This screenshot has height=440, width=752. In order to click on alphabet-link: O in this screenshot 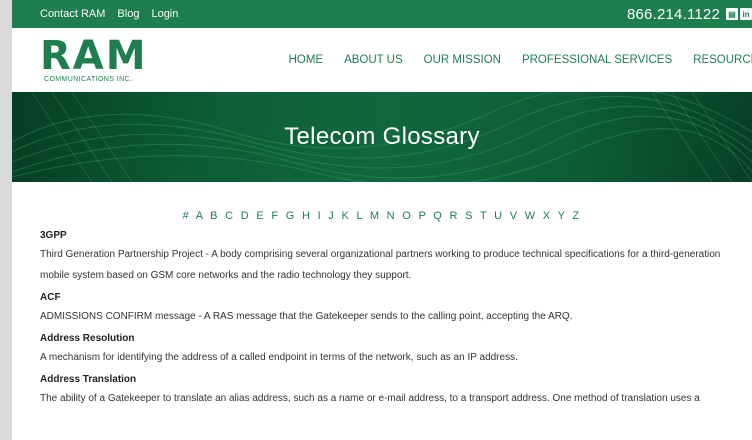, I will do `click(407, 216)`.